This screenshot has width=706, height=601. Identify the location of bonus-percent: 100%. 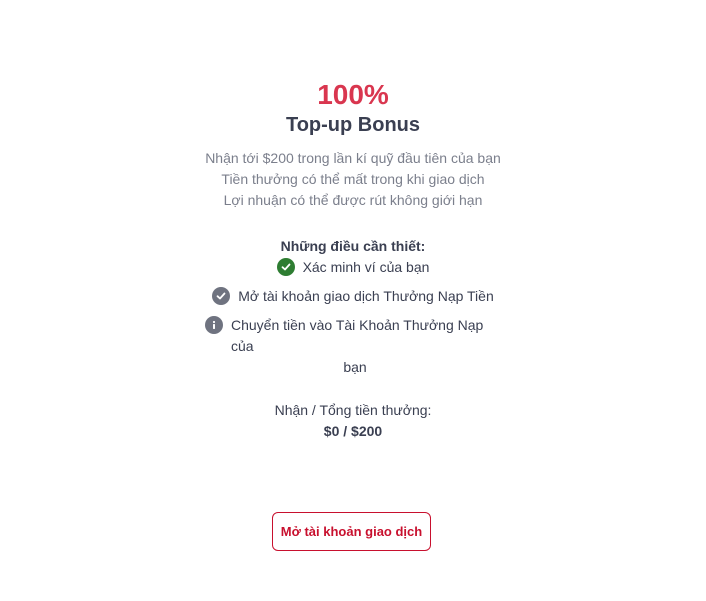
(353, 94).